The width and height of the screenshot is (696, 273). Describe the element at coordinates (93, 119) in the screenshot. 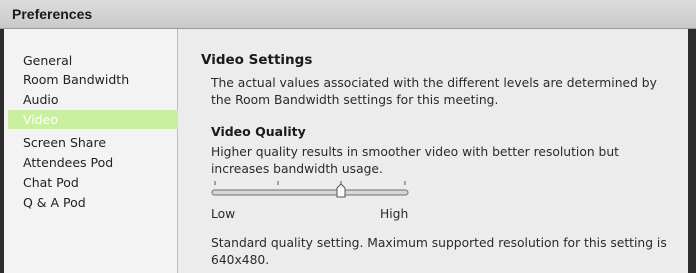

I see `sidebar-item-video: Video` at that location.